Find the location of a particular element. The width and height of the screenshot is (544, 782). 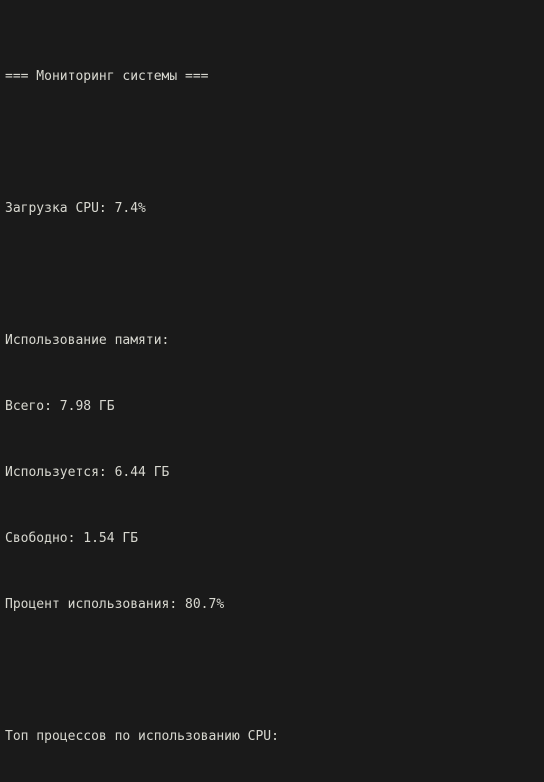

monitor-title: === Мониторинг системы === is located at coordinates (107, 76).